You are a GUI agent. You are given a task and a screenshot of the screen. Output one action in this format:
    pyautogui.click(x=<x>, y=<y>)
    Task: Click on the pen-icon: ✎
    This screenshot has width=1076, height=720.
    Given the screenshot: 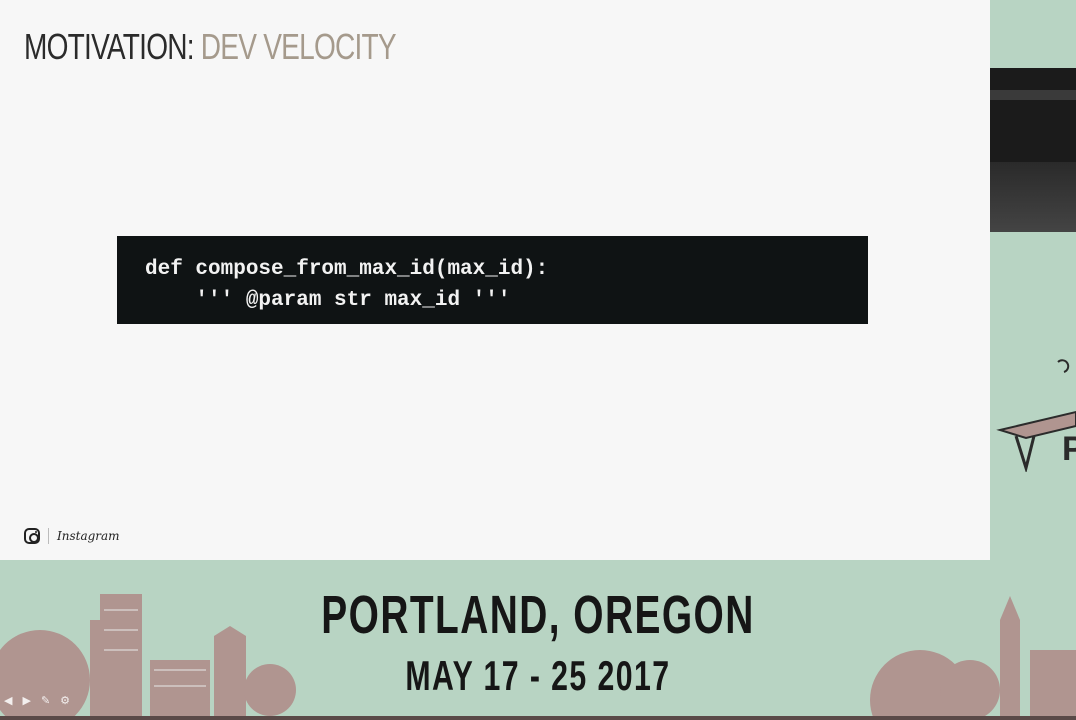 What is the action you would take?
    pyautogui.click(x=45, y=700)
    